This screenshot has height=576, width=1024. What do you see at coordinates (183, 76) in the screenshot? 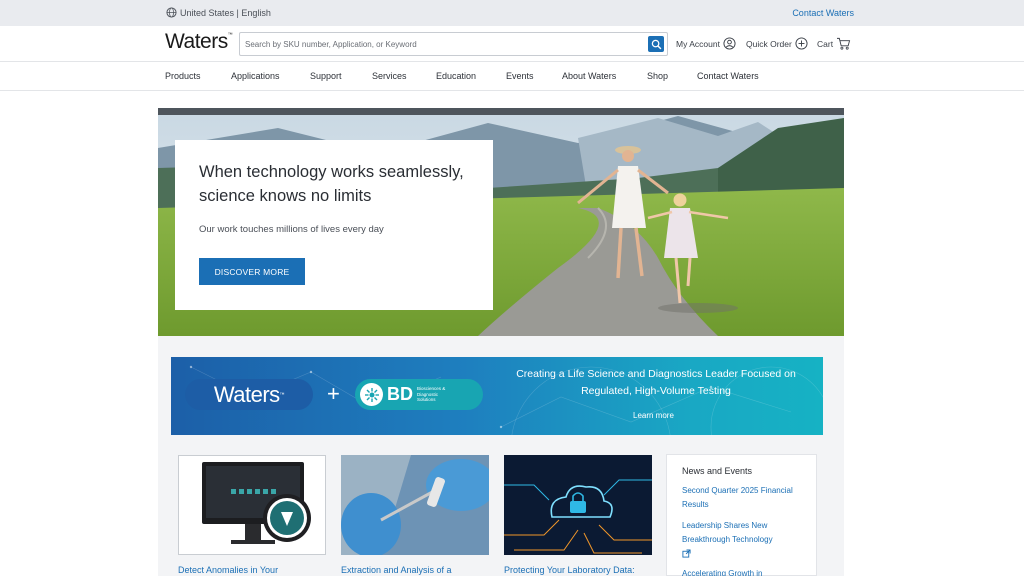
I see `nav-item-products: Products` at bounding box center [183, 76].